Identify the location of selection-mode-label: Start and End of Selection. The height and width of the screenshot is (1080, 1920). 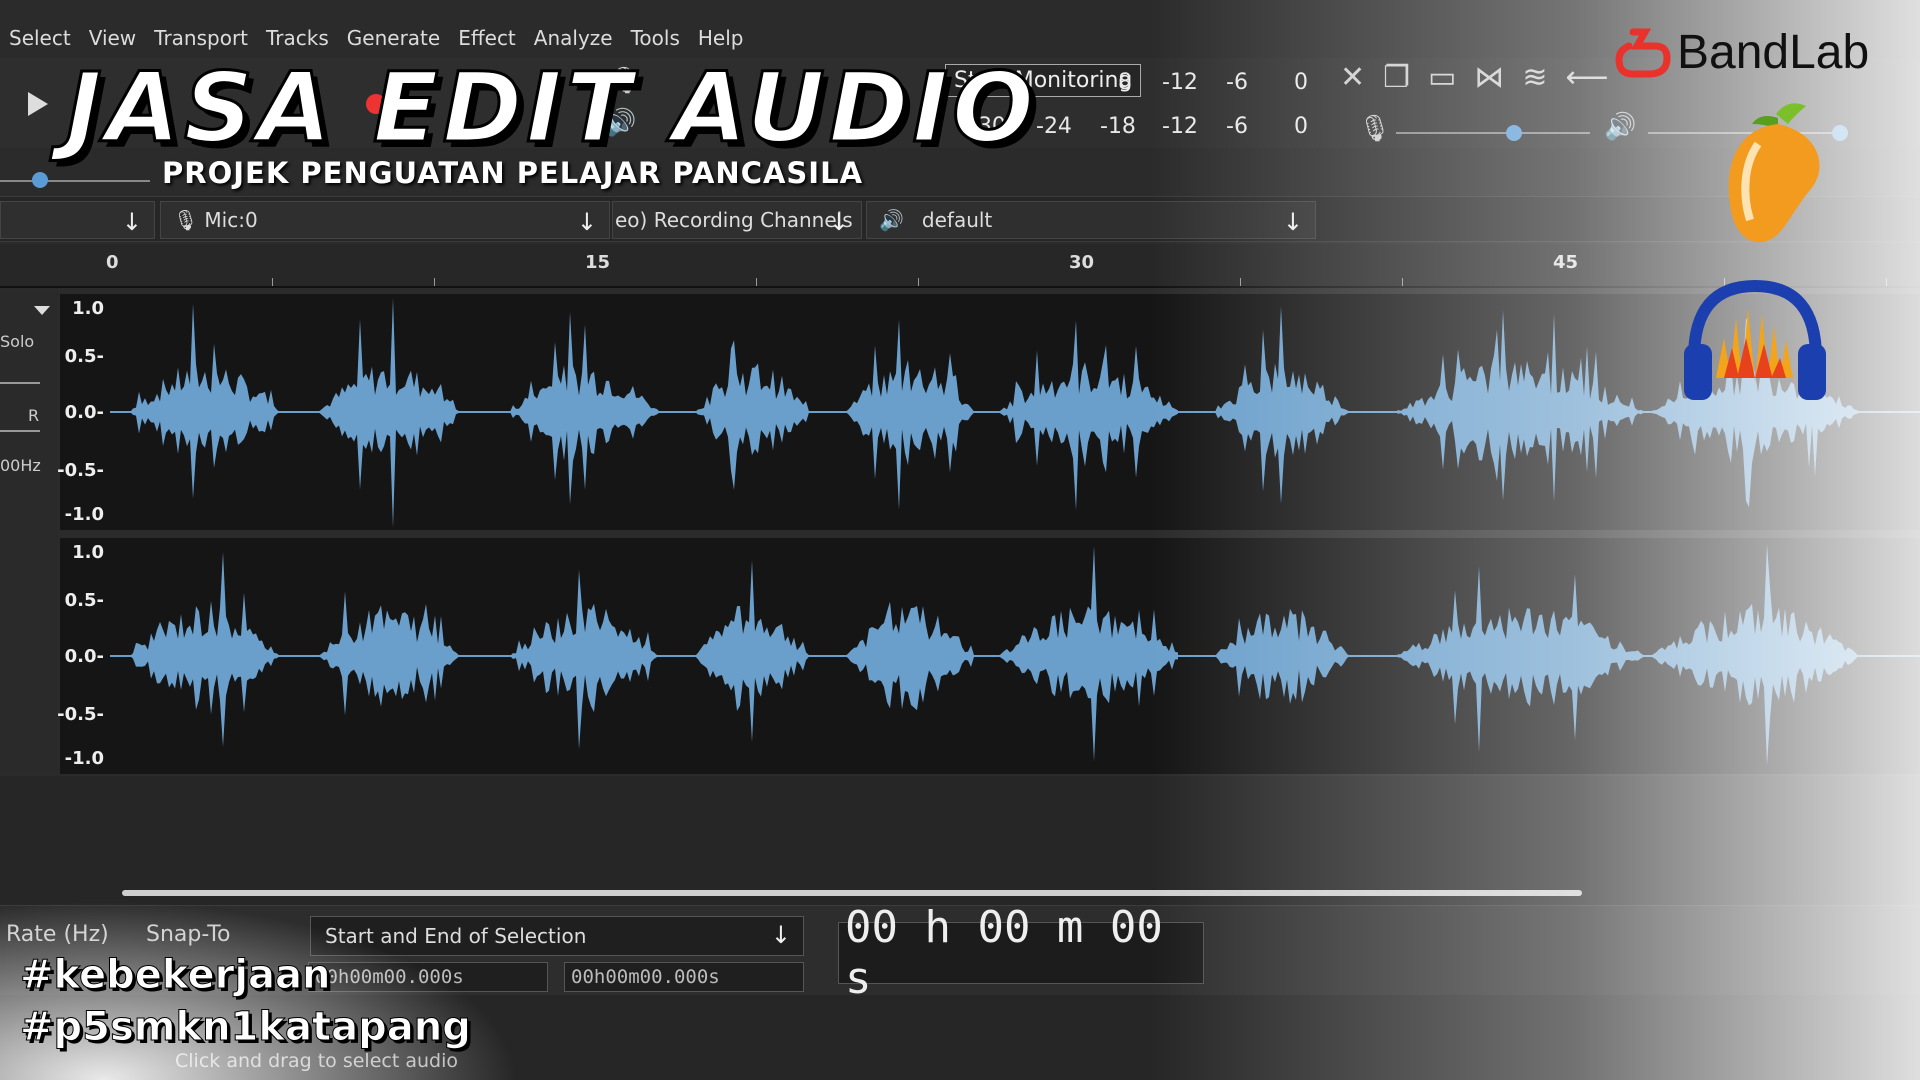
(456, 936).